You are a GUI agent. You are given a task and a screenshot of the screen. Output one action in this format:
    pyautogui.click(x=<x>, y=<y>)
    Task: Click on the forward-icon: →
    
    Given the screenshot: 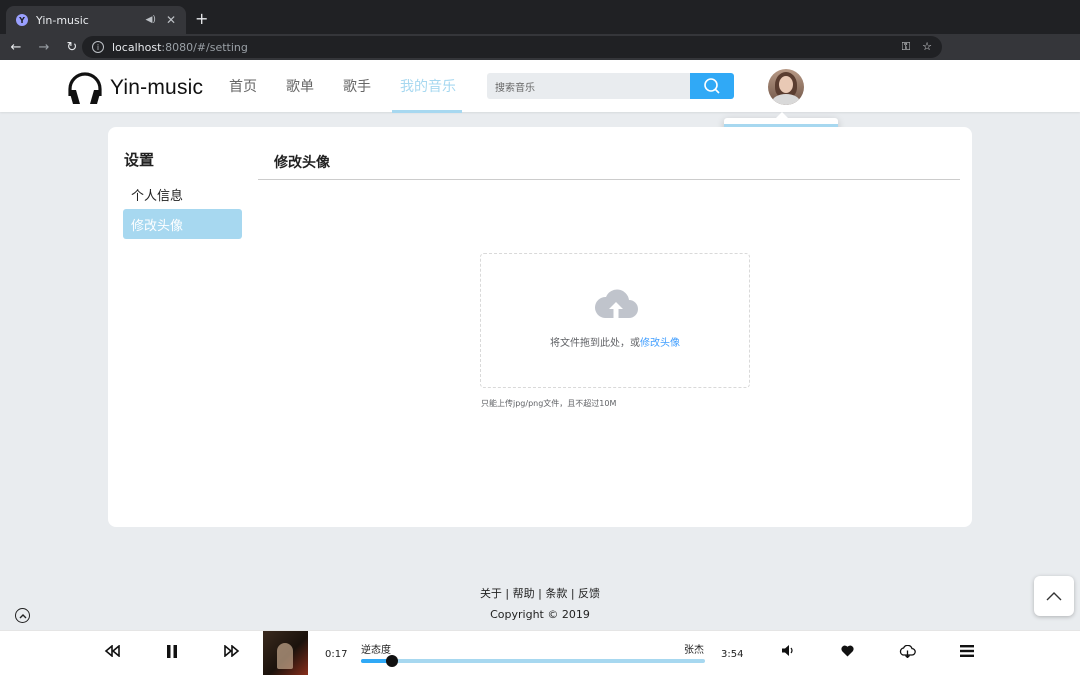 What is the action you would take?
    pyautogui.click(x=44, y=47)
    